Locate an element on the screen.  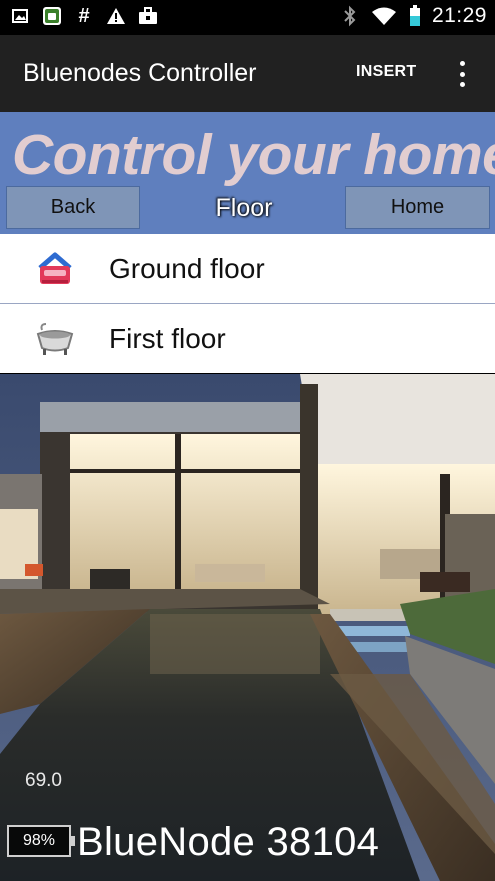
battery-icon is located at coordinates (415, 15).